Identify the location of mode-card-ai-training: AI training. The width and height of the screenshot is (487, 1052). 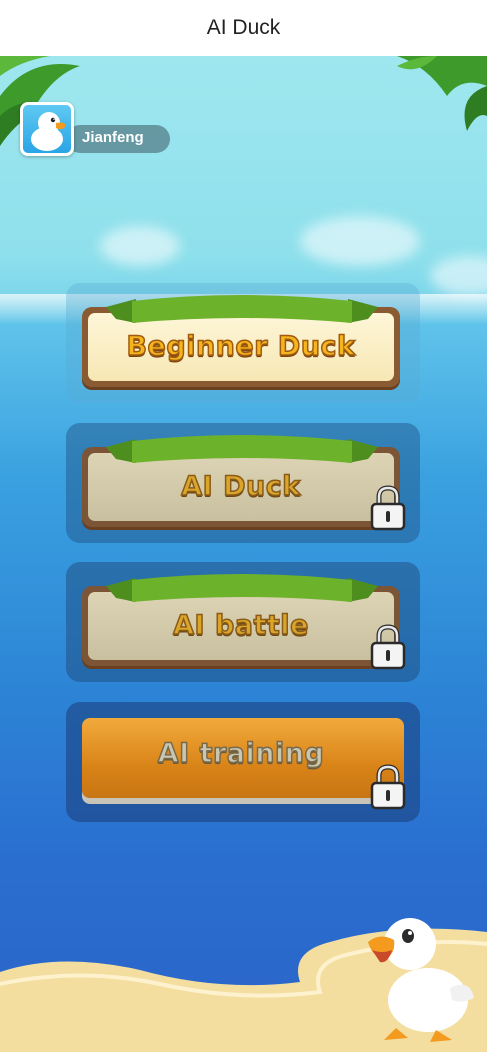
(243, 762).